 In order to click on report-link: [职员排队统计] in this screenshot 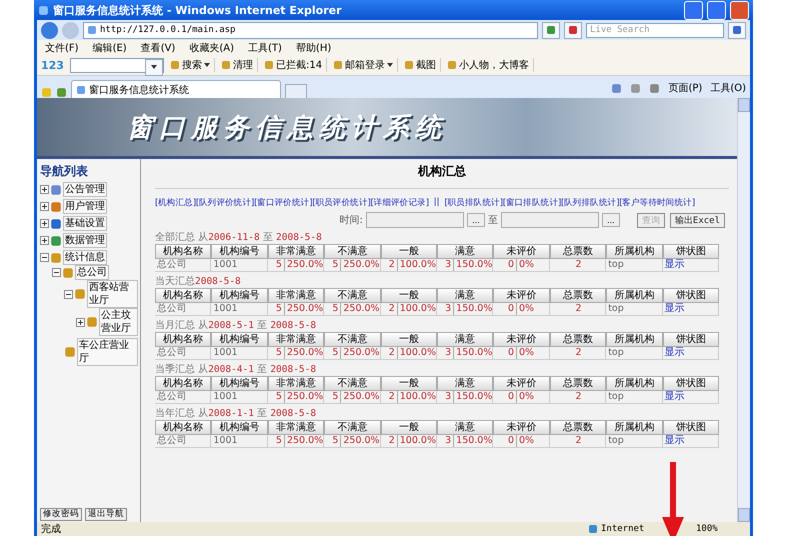, I will do `click(473, 203)`.